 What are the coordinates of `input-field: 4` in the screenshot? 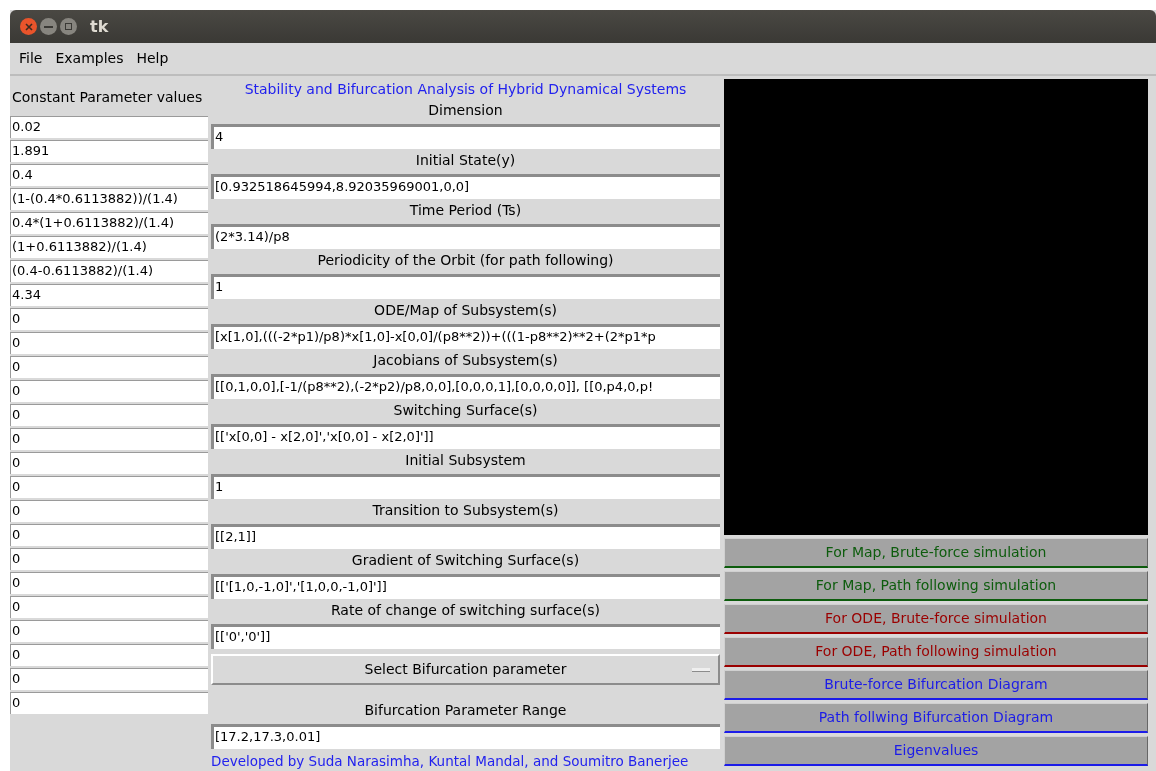 It's located at (465, 136).